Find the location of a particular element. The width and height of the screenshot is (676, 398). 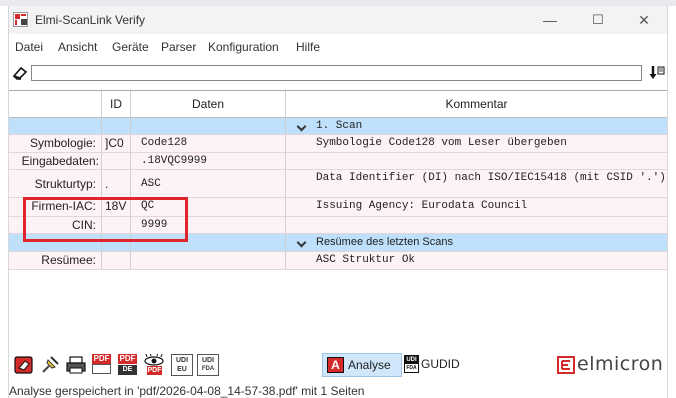

analyse-icon: A is located at coordinates (335, 365).